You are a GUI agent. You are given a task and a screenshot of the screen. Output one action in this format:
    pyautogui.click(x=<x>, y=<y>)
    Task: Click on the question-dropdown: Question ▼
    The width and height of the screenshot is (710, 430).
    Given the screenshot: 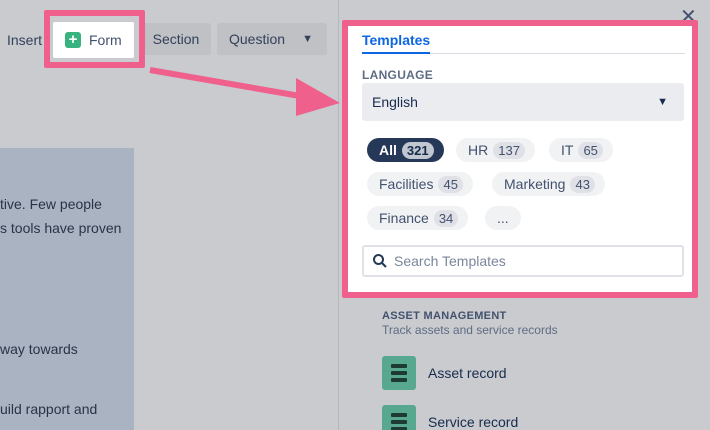 What is the action you would take?
    pyautogui.click(x=272, y=39)
    